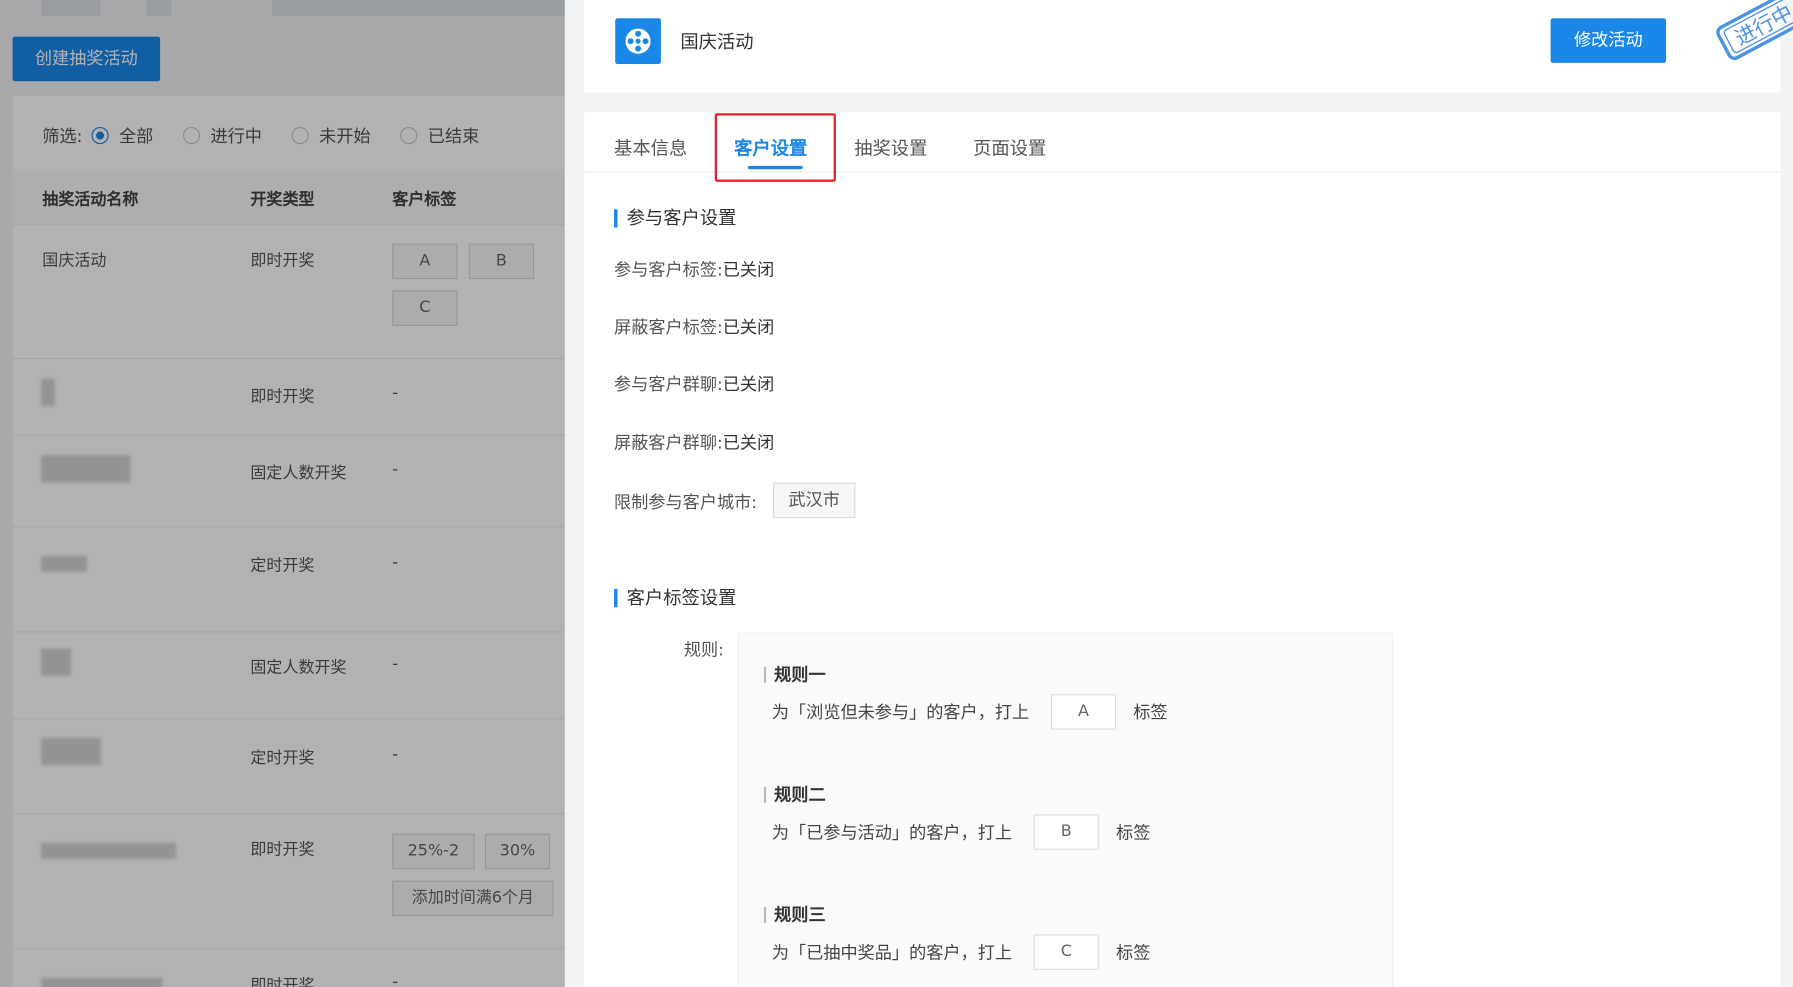 The height and width of the screenshot is (987, 1793). What do you see at coordinates (1182, 147) in the screenshot?
I see `detail-tabs: 基本信息 客户设置 抽奖设置 页面设置` at bounding box center [1182, 147].